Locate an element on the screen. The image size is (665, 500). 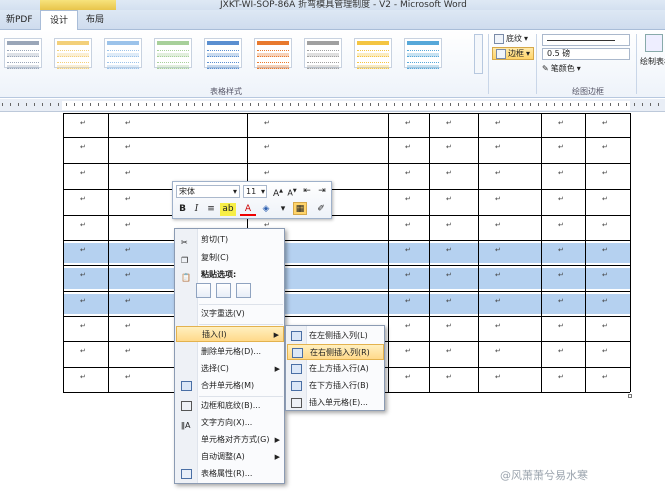
selected-row-highlight is located at coordinates (346, 278).